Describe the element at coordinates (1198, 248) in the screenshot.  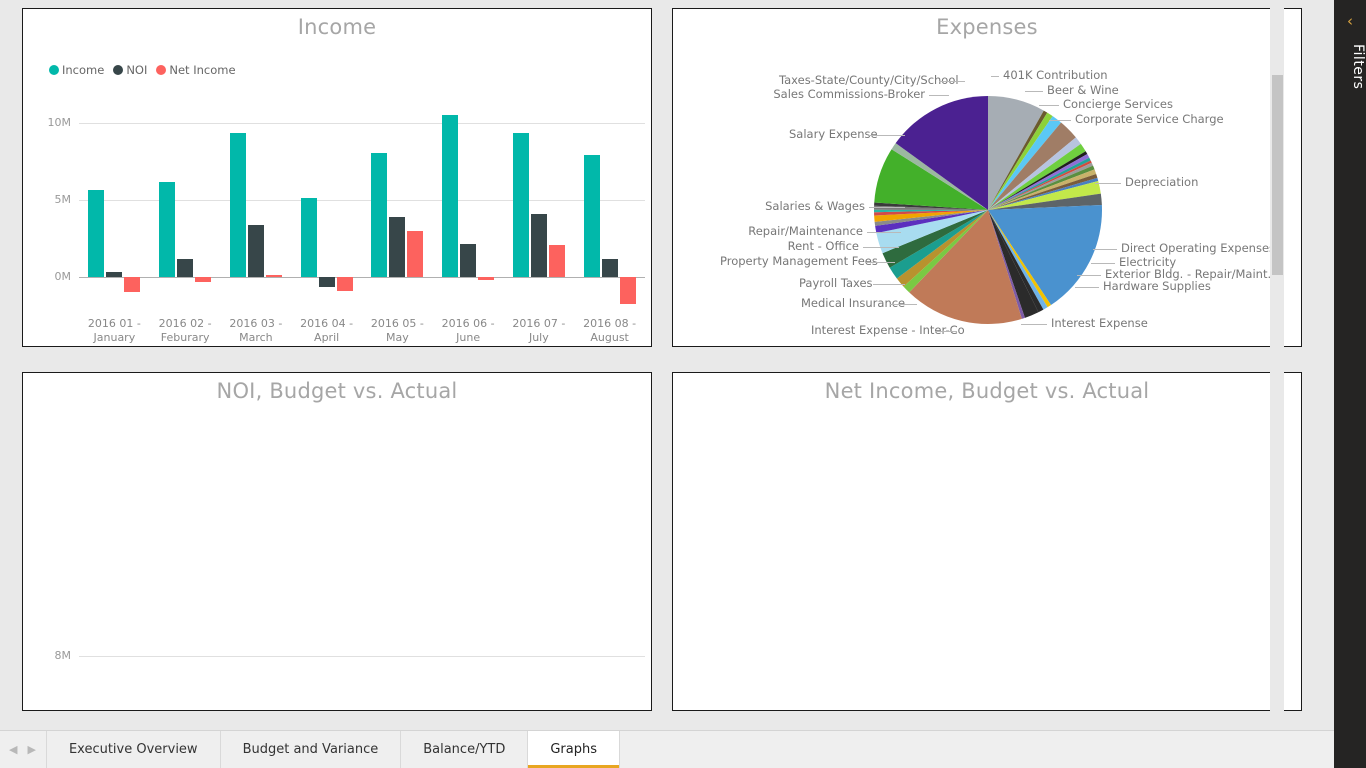
I see `pie-label: Direct Operating Expenses` at that location.